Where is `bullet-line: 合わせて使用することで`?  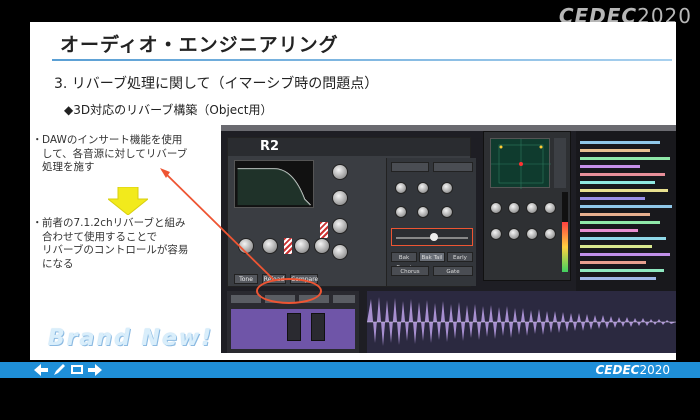
bullet-line: 合わせて使用することで is located at coordinates (100, 236).